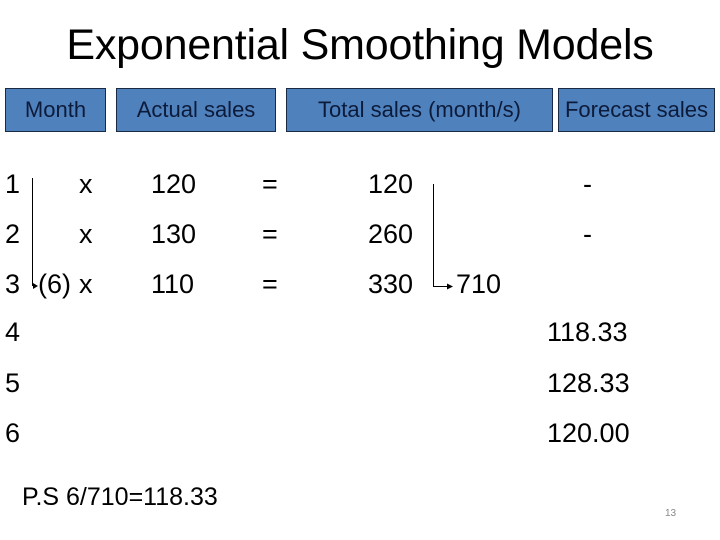 The height and width of the screenshot is (540, 720). What do you see at coordinates (391, 234) in the screenshot?
I see `total-sales-2: 260` at bounding box center [391, 234].